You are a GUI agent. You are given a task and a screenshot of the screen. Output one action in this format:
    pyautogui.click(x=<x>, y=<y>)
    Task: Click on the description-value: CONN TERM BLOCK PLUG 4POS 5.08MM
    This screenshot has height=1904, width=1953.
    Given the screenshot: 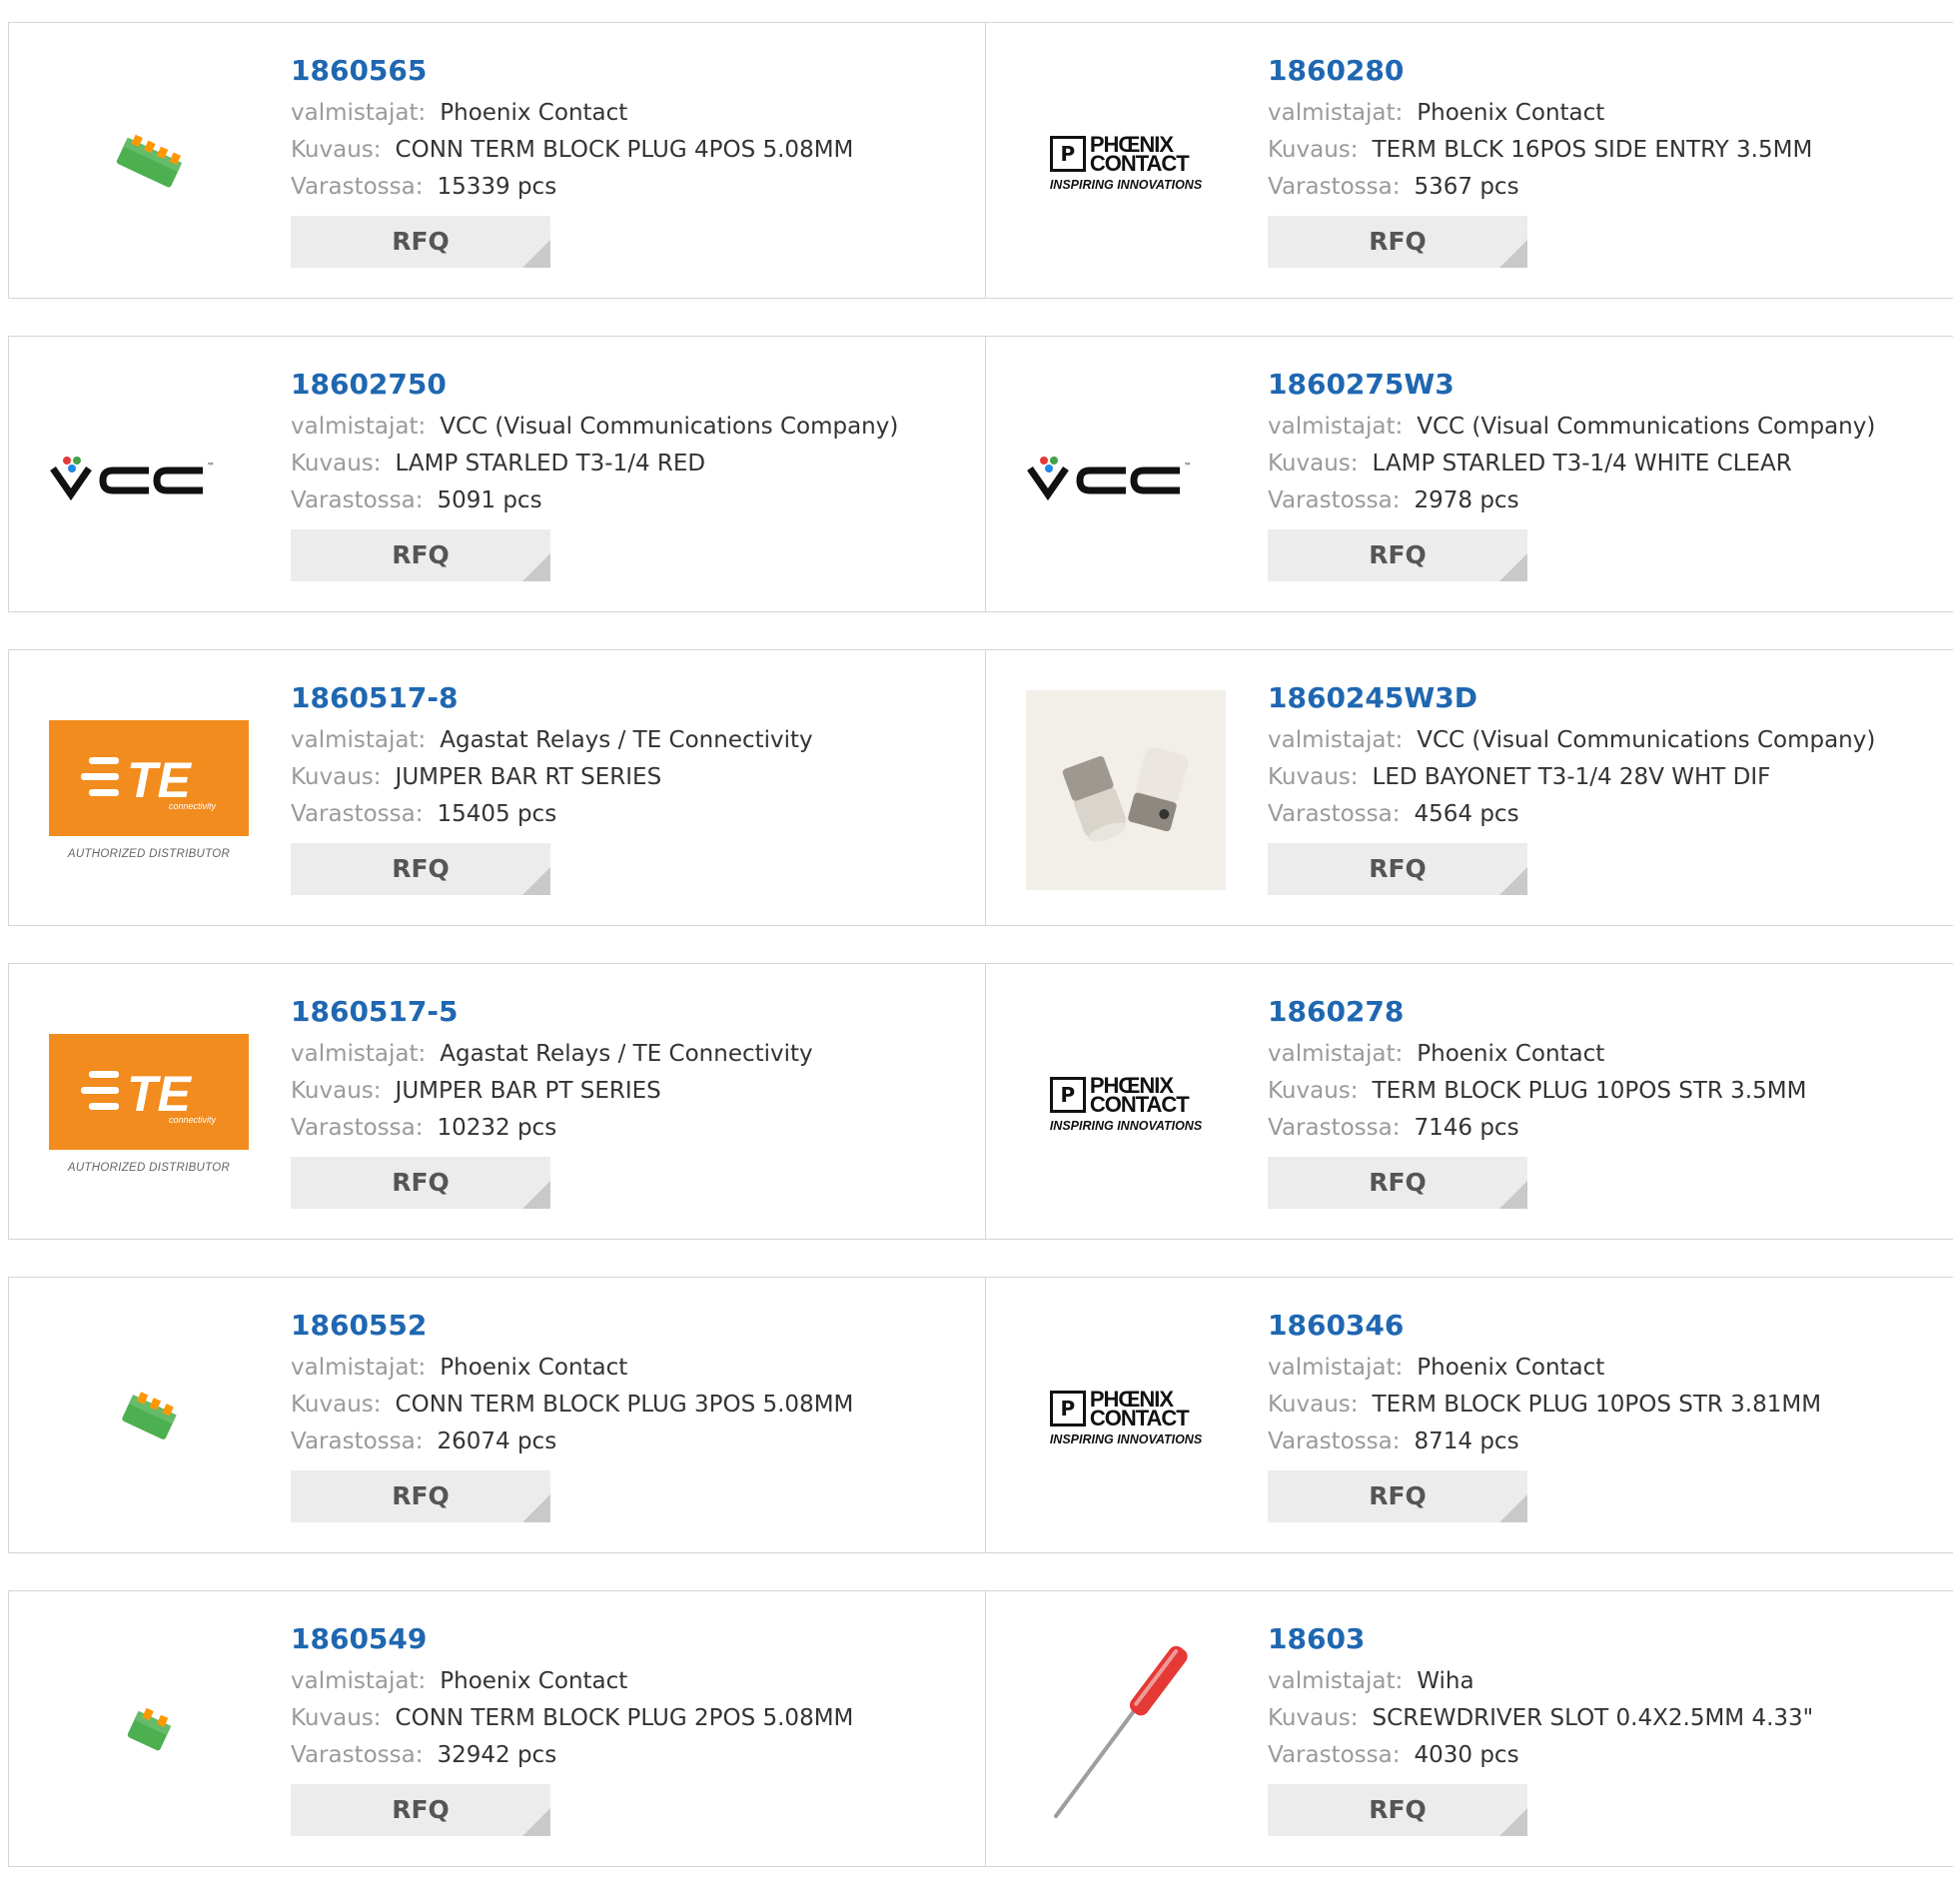 What is the action you would take?
    pyautogui.click(x=624, y=150)
    